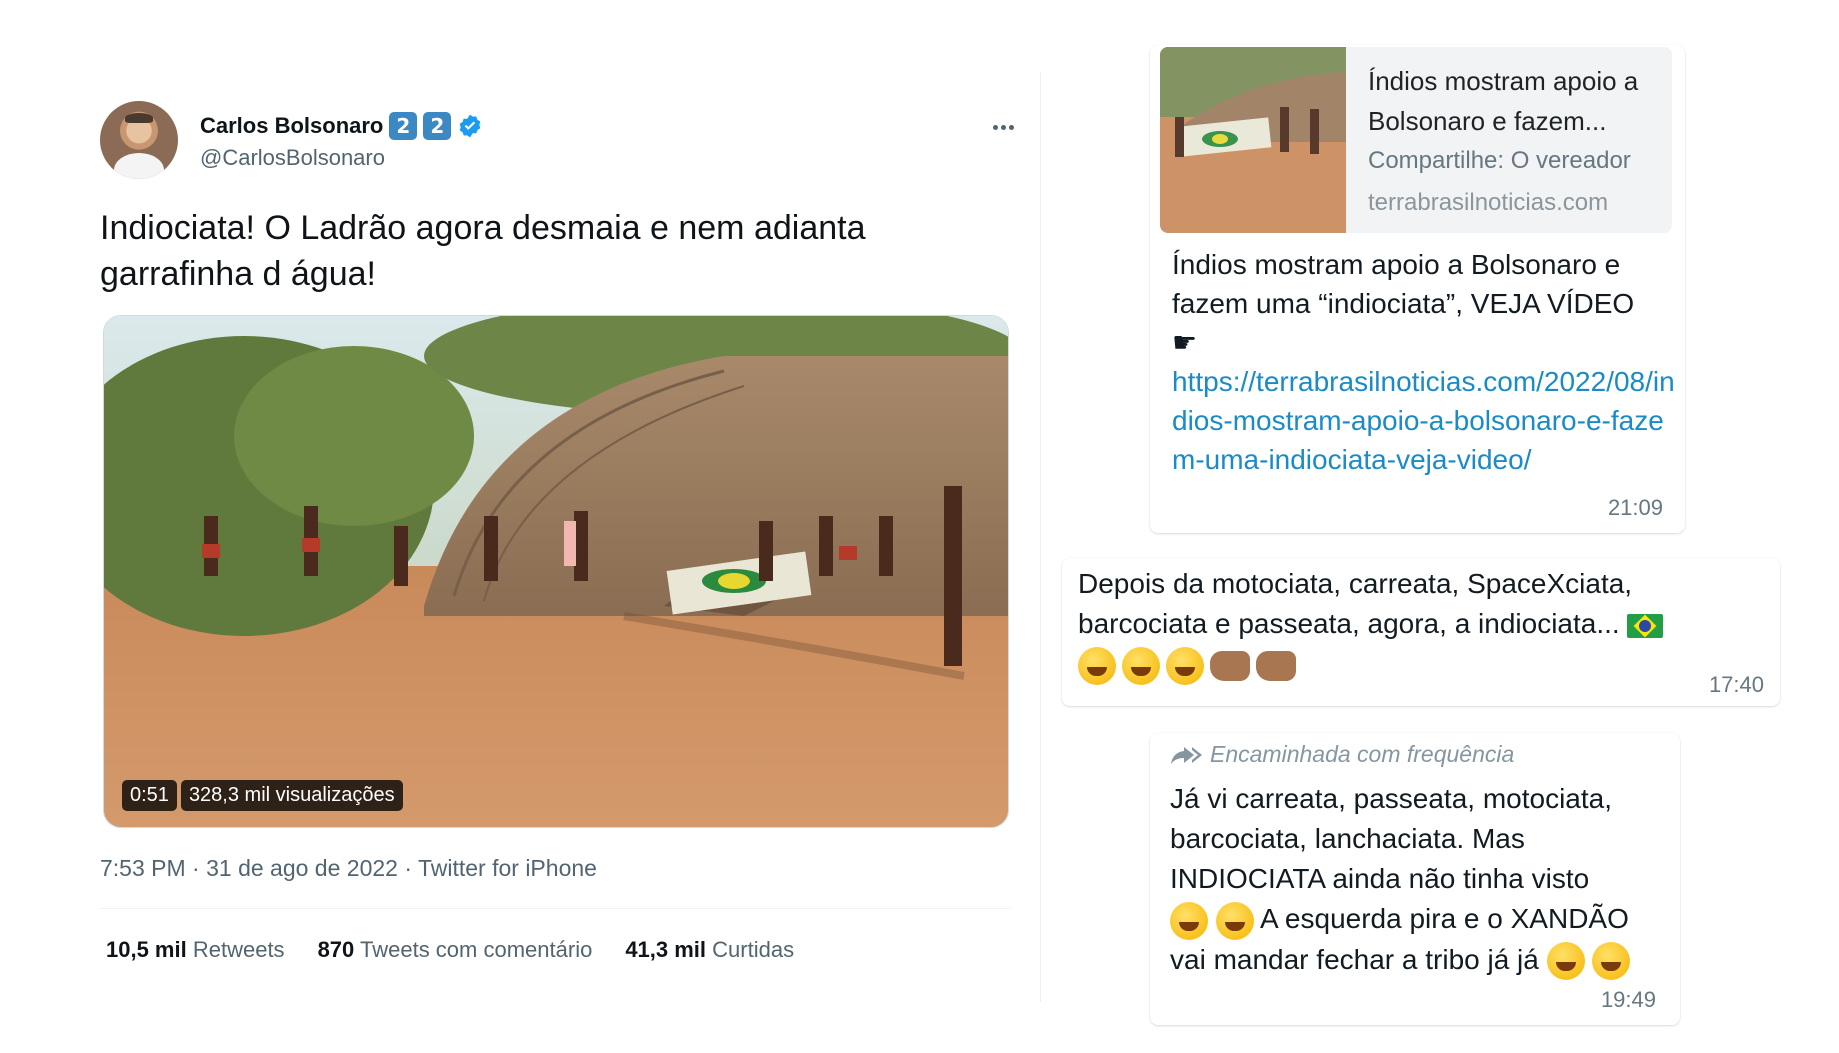 The height and width of the screenshot is (1053, 1839). I want to click on link-preview-thumbnail, so click(1253, 140).